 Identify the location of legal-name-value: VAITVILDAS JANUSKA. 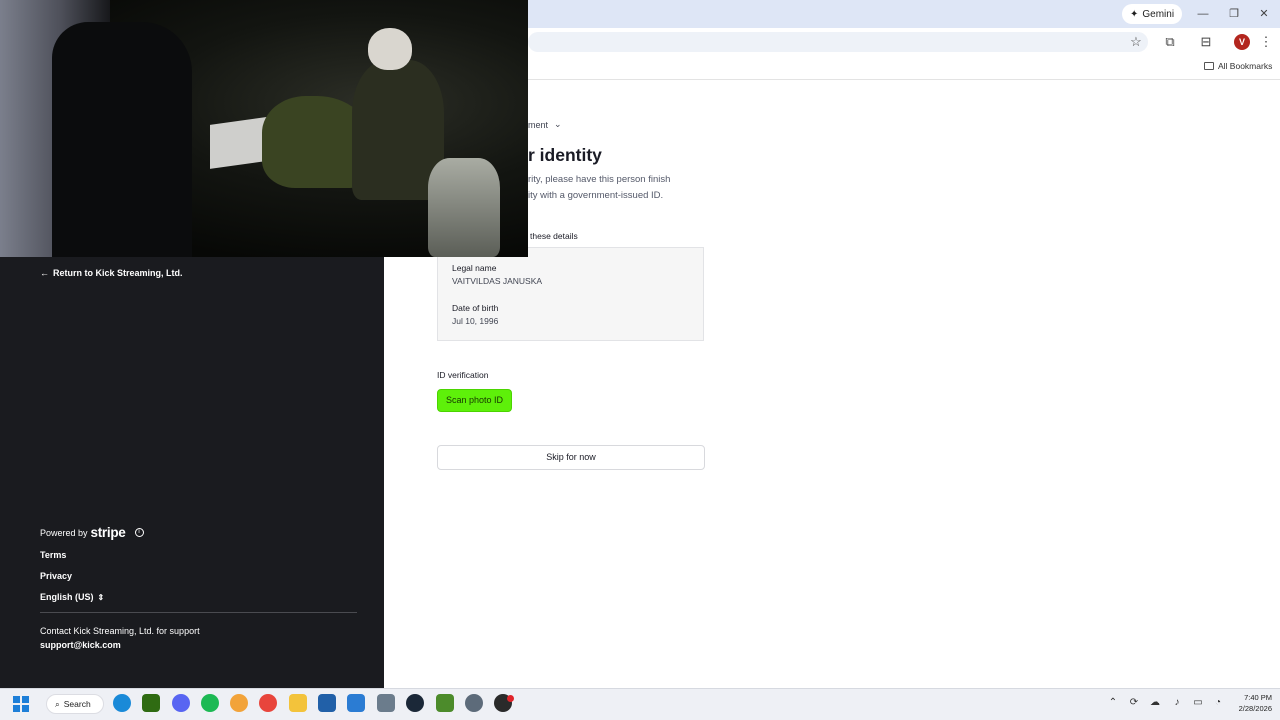
(497, 281).